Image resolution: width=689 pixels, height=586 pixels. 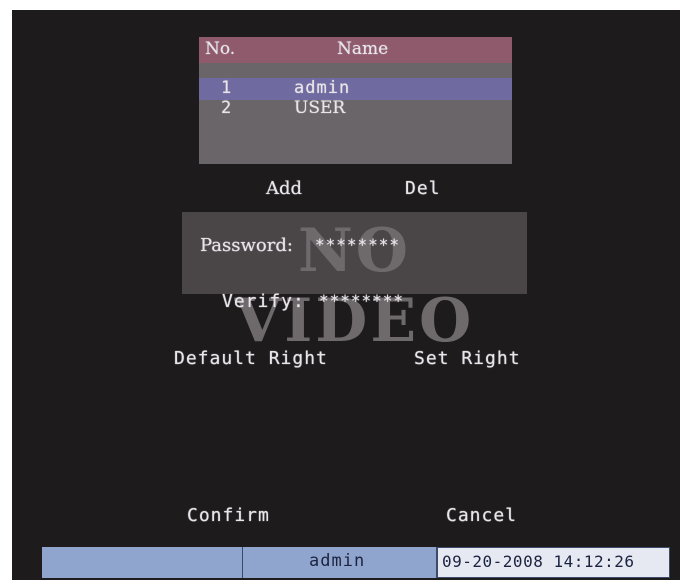 What do you see at coordinates (363, 49) in the screenshot?
I see `column-header-name: Name` at bounding box center [363, 49].